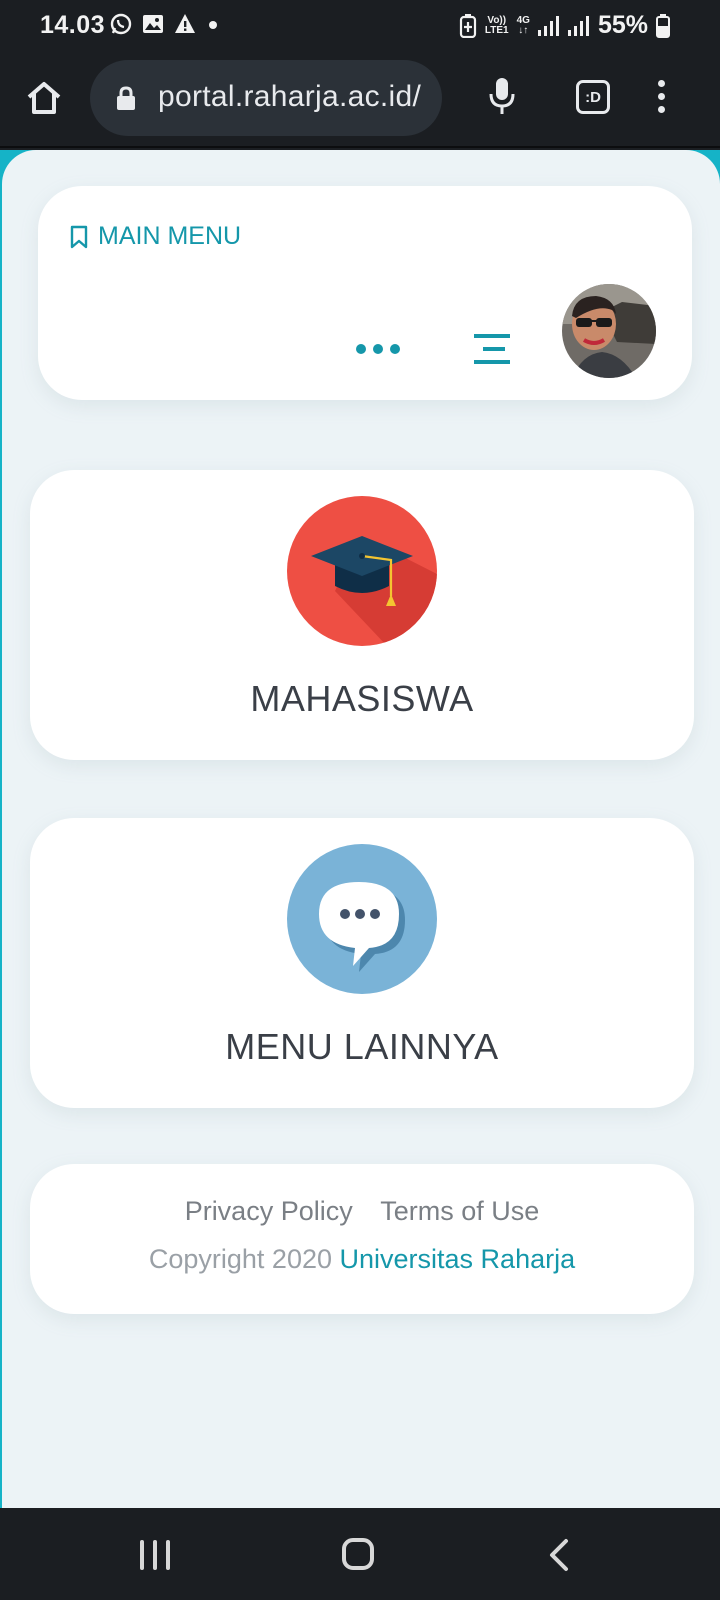 The height and width of the screenshot is (1600, 720). What do you see at coordinates (609, 331) in the screenshot?
I see `user-avatar` at bounding box center [609, 331].